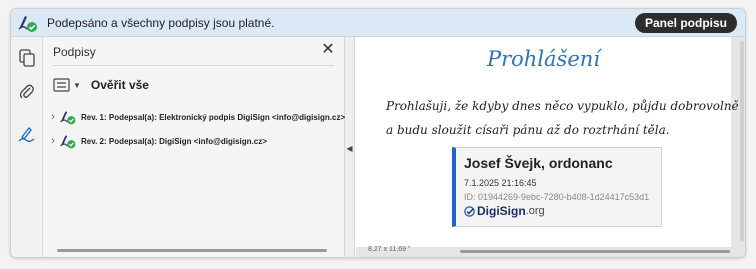 The image size is (756, 269). Describe the element at coordinates (27, 147) in the screenshot. I see `left-toolbar` at that location.